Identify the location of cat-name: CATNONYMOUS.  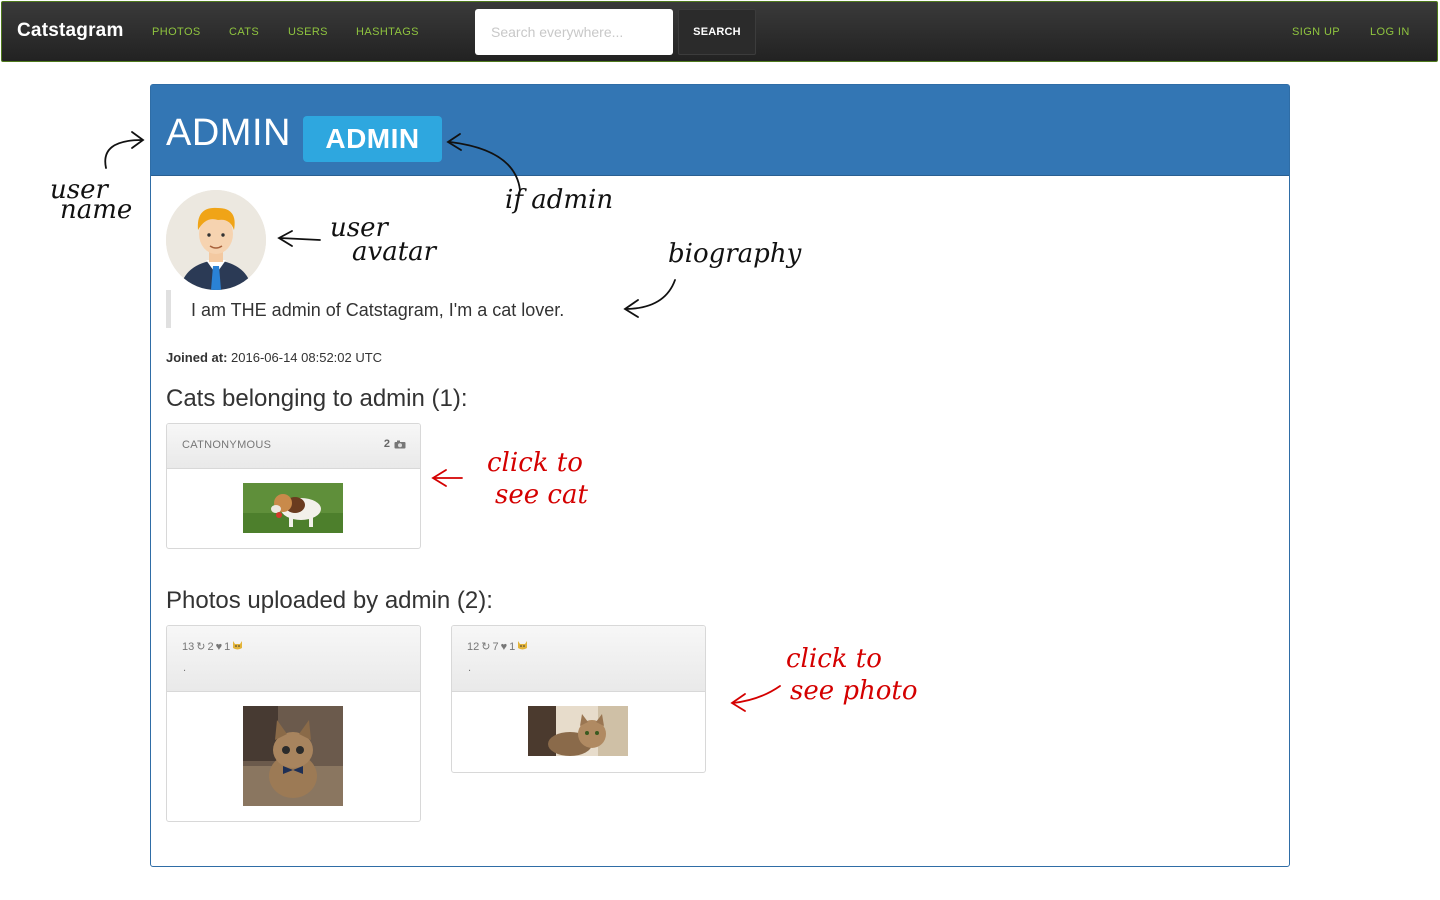
(227, 445).